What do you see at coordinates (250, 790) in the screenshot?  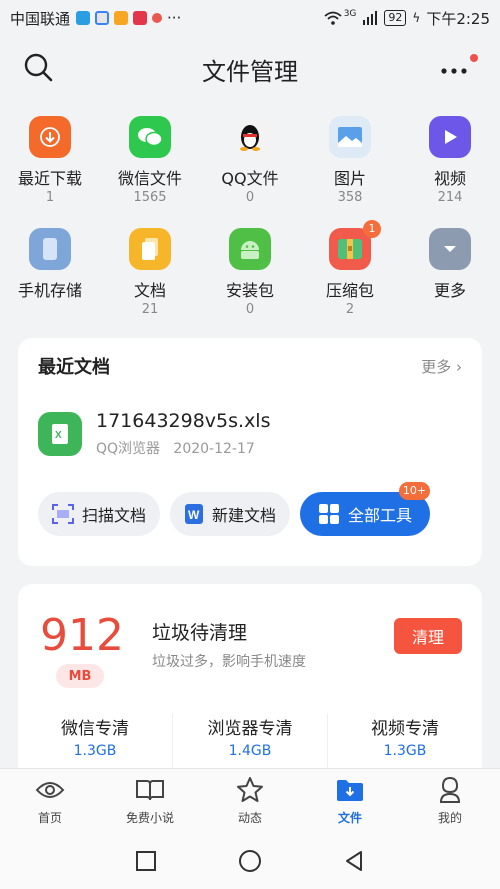 I see `star-icon` at bounding box center [250, 790].